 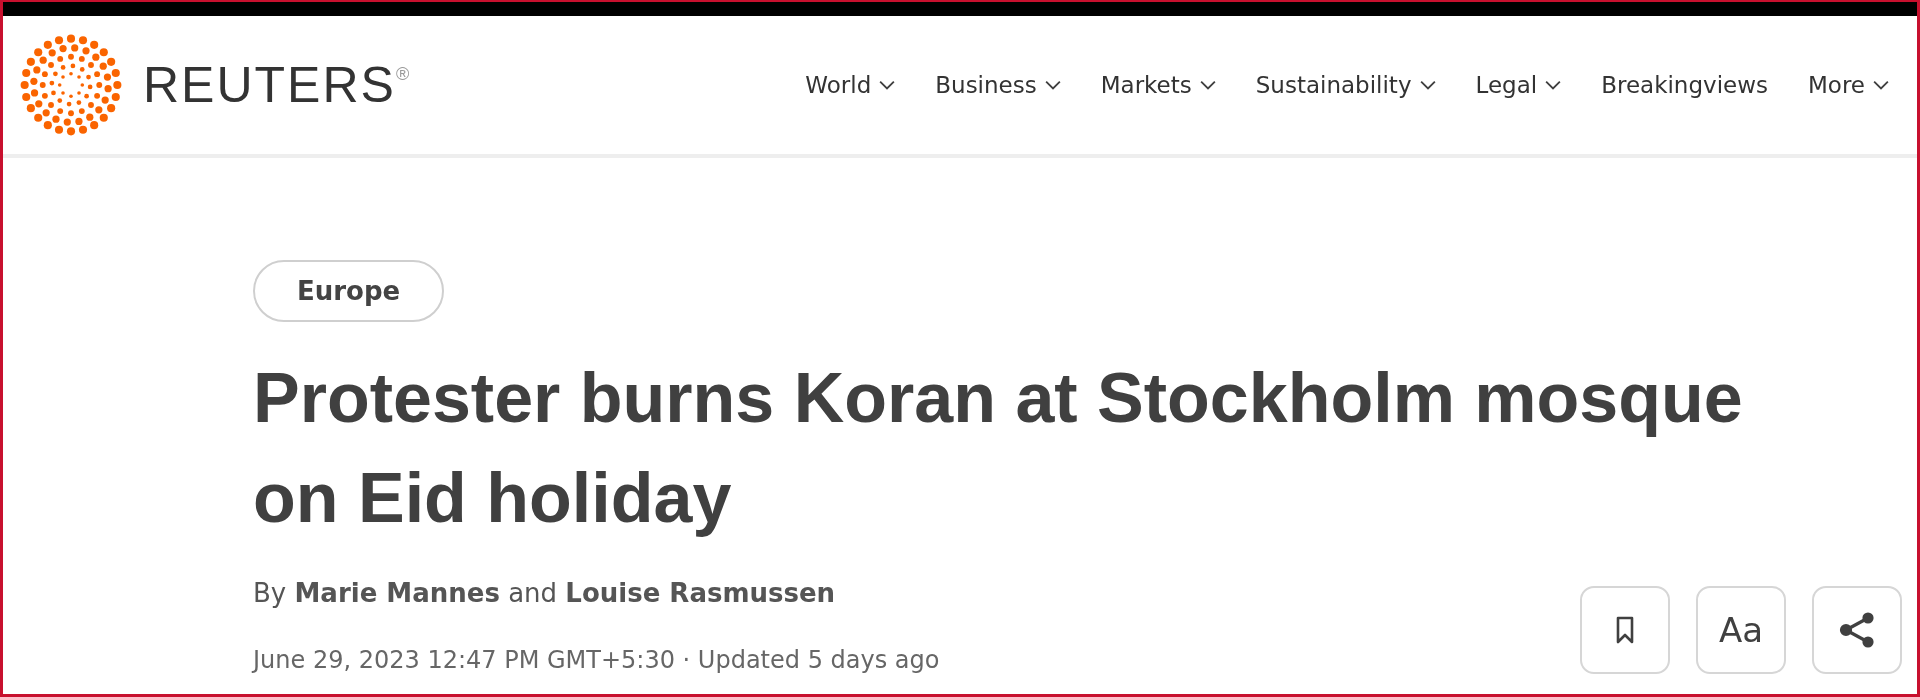 I want to click on nav-link: Markets, so click(x=1158, y=85).